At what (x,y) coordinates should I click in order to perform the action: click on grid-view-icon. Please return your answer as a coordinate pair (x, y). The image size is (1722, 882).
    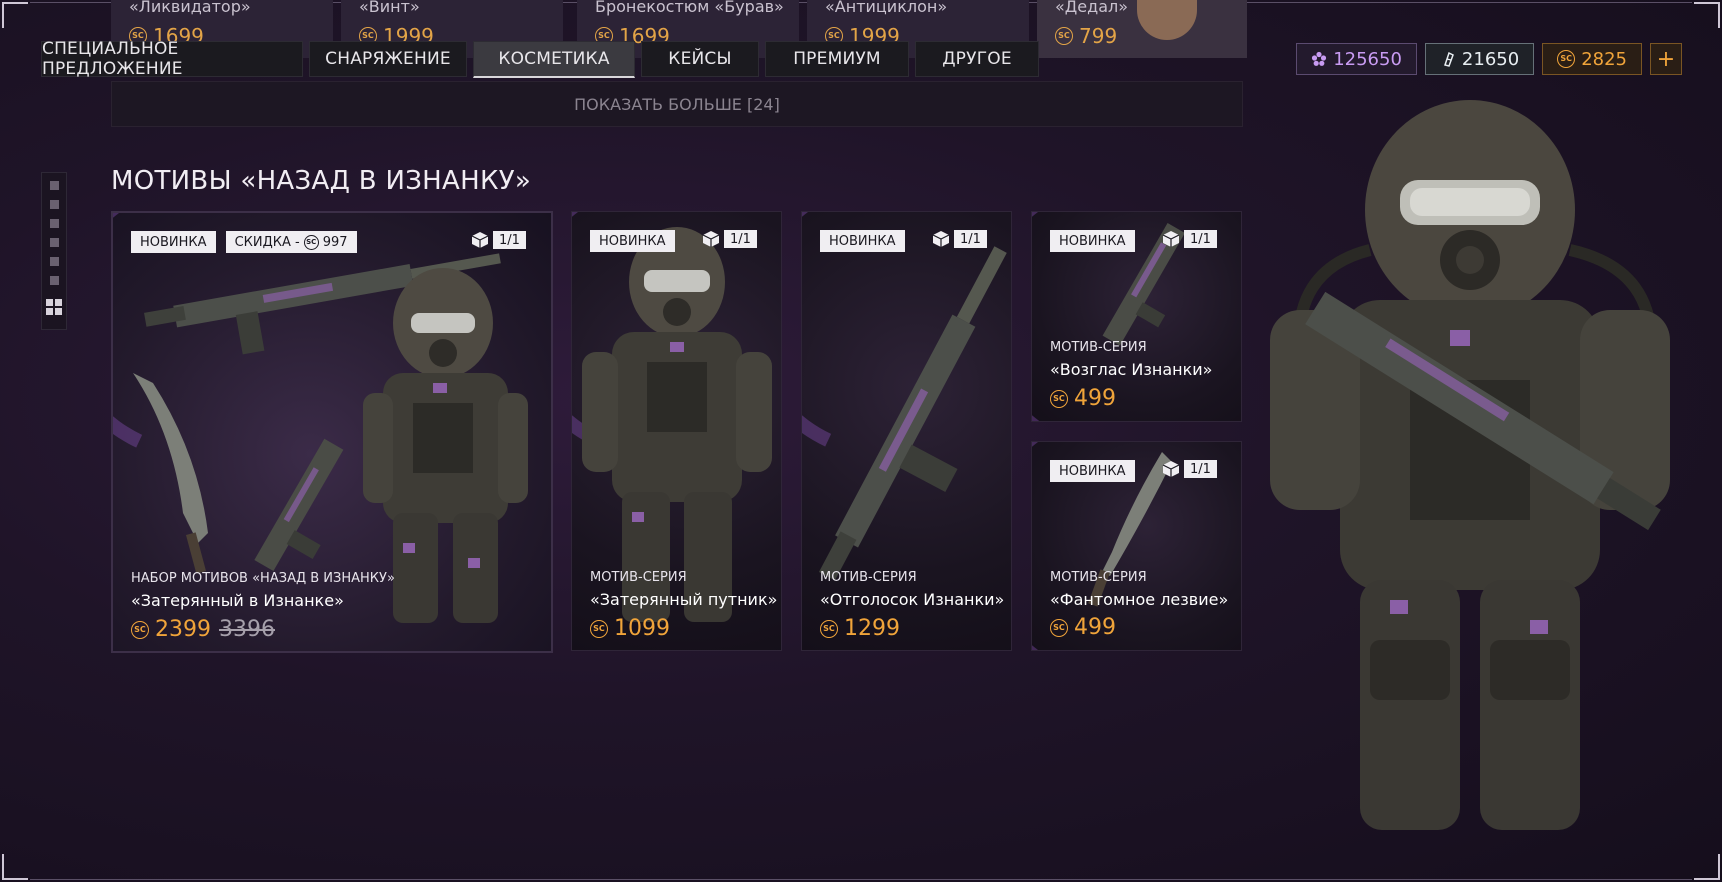
    Looking at the image, I should click on (54, 307).